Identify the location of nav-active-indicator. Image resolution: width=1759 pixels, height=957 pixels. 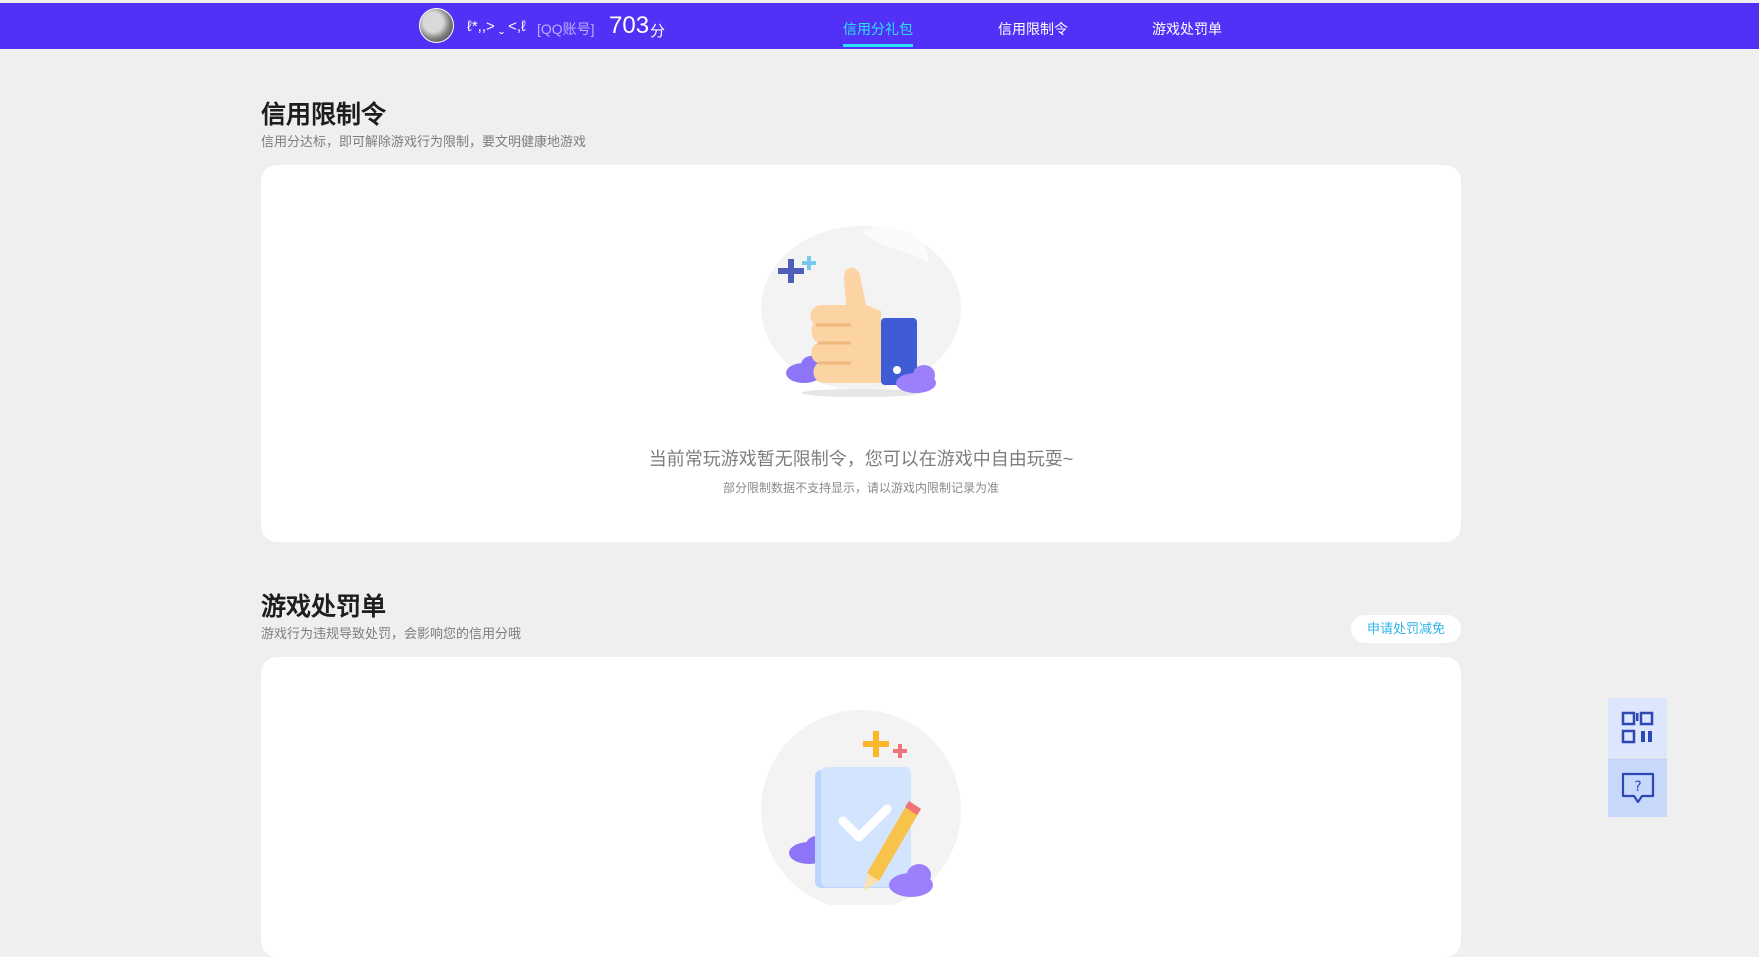
(878, 45).